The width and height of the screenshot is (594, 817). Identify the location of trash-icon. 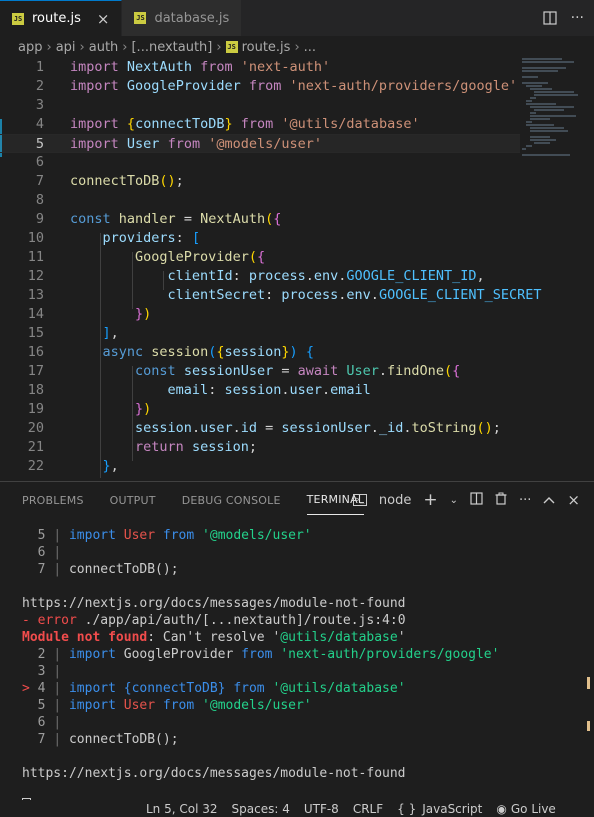
(501, 500).